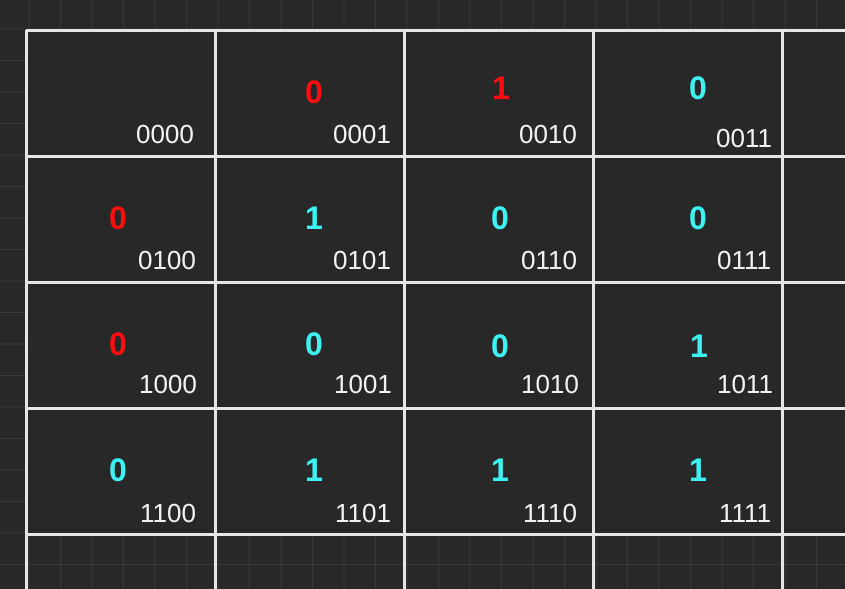 This screenshot has height=589, width=845. I want to click on table-cell-0000: 0000, so click(121, 93).